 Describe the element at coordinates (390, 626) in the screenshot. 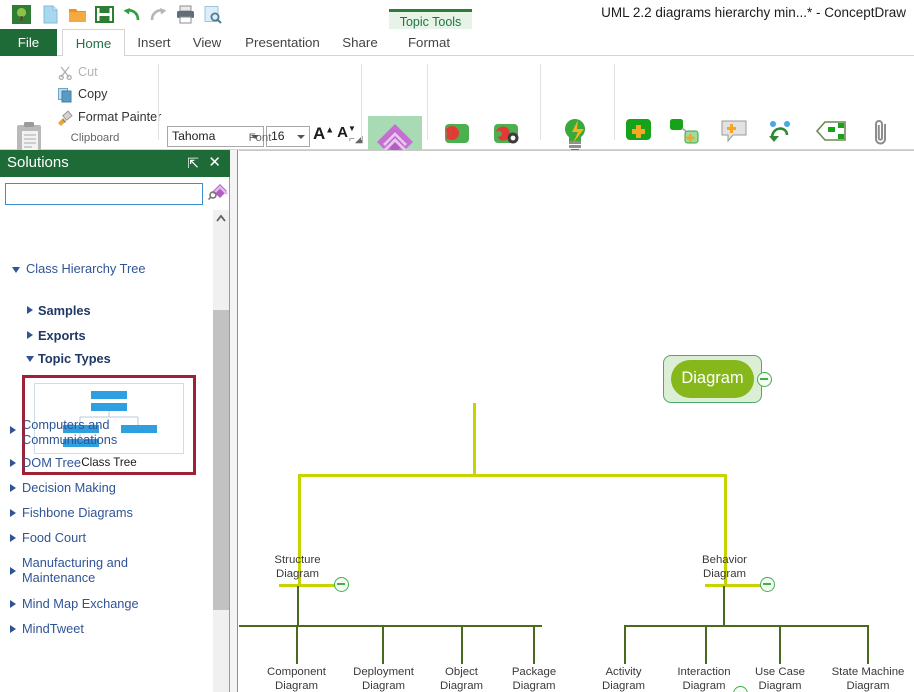

I see `connector-structure-bus` at that location.